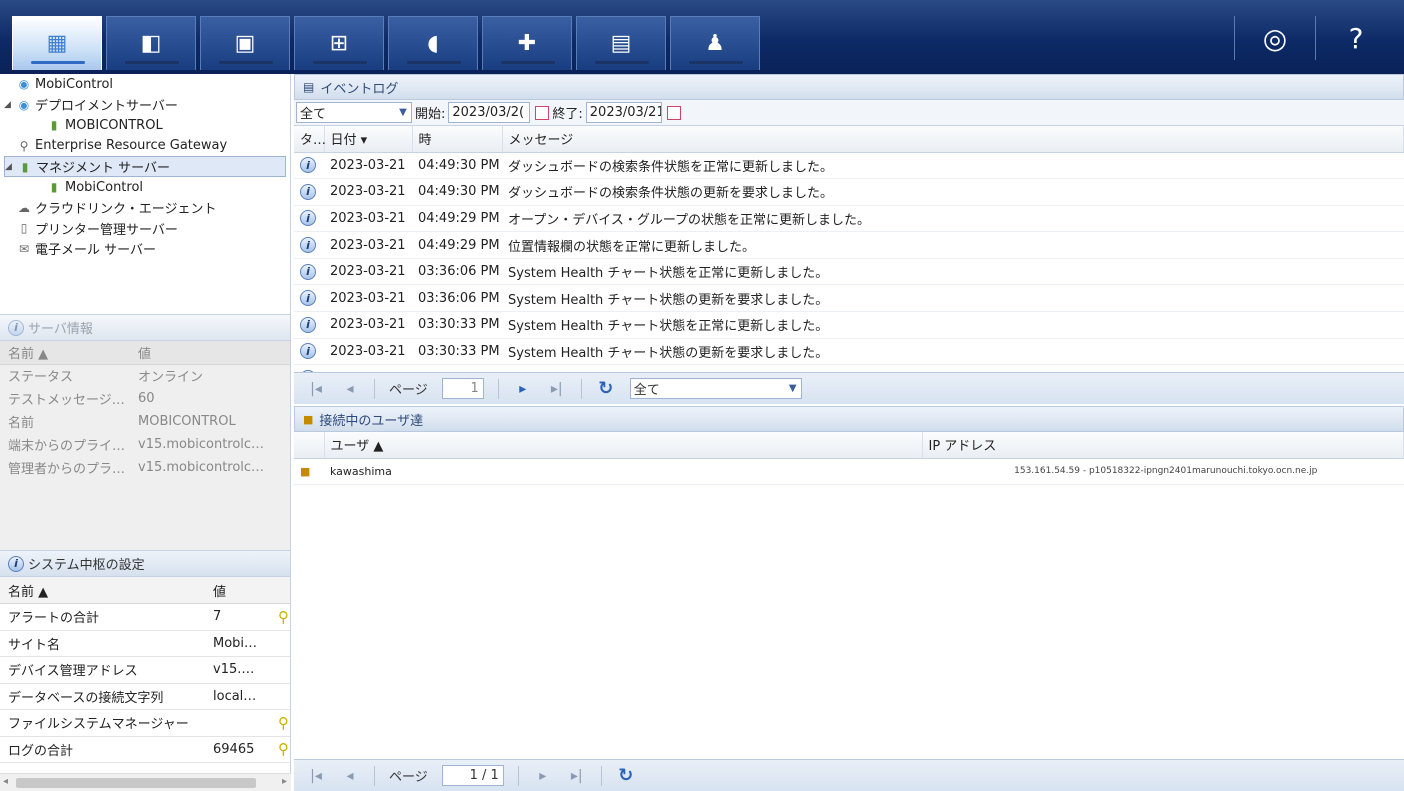 This screenshot has height=791, width=1404. I want to click on row-value: MOBICONTROL, so click(187, 421).